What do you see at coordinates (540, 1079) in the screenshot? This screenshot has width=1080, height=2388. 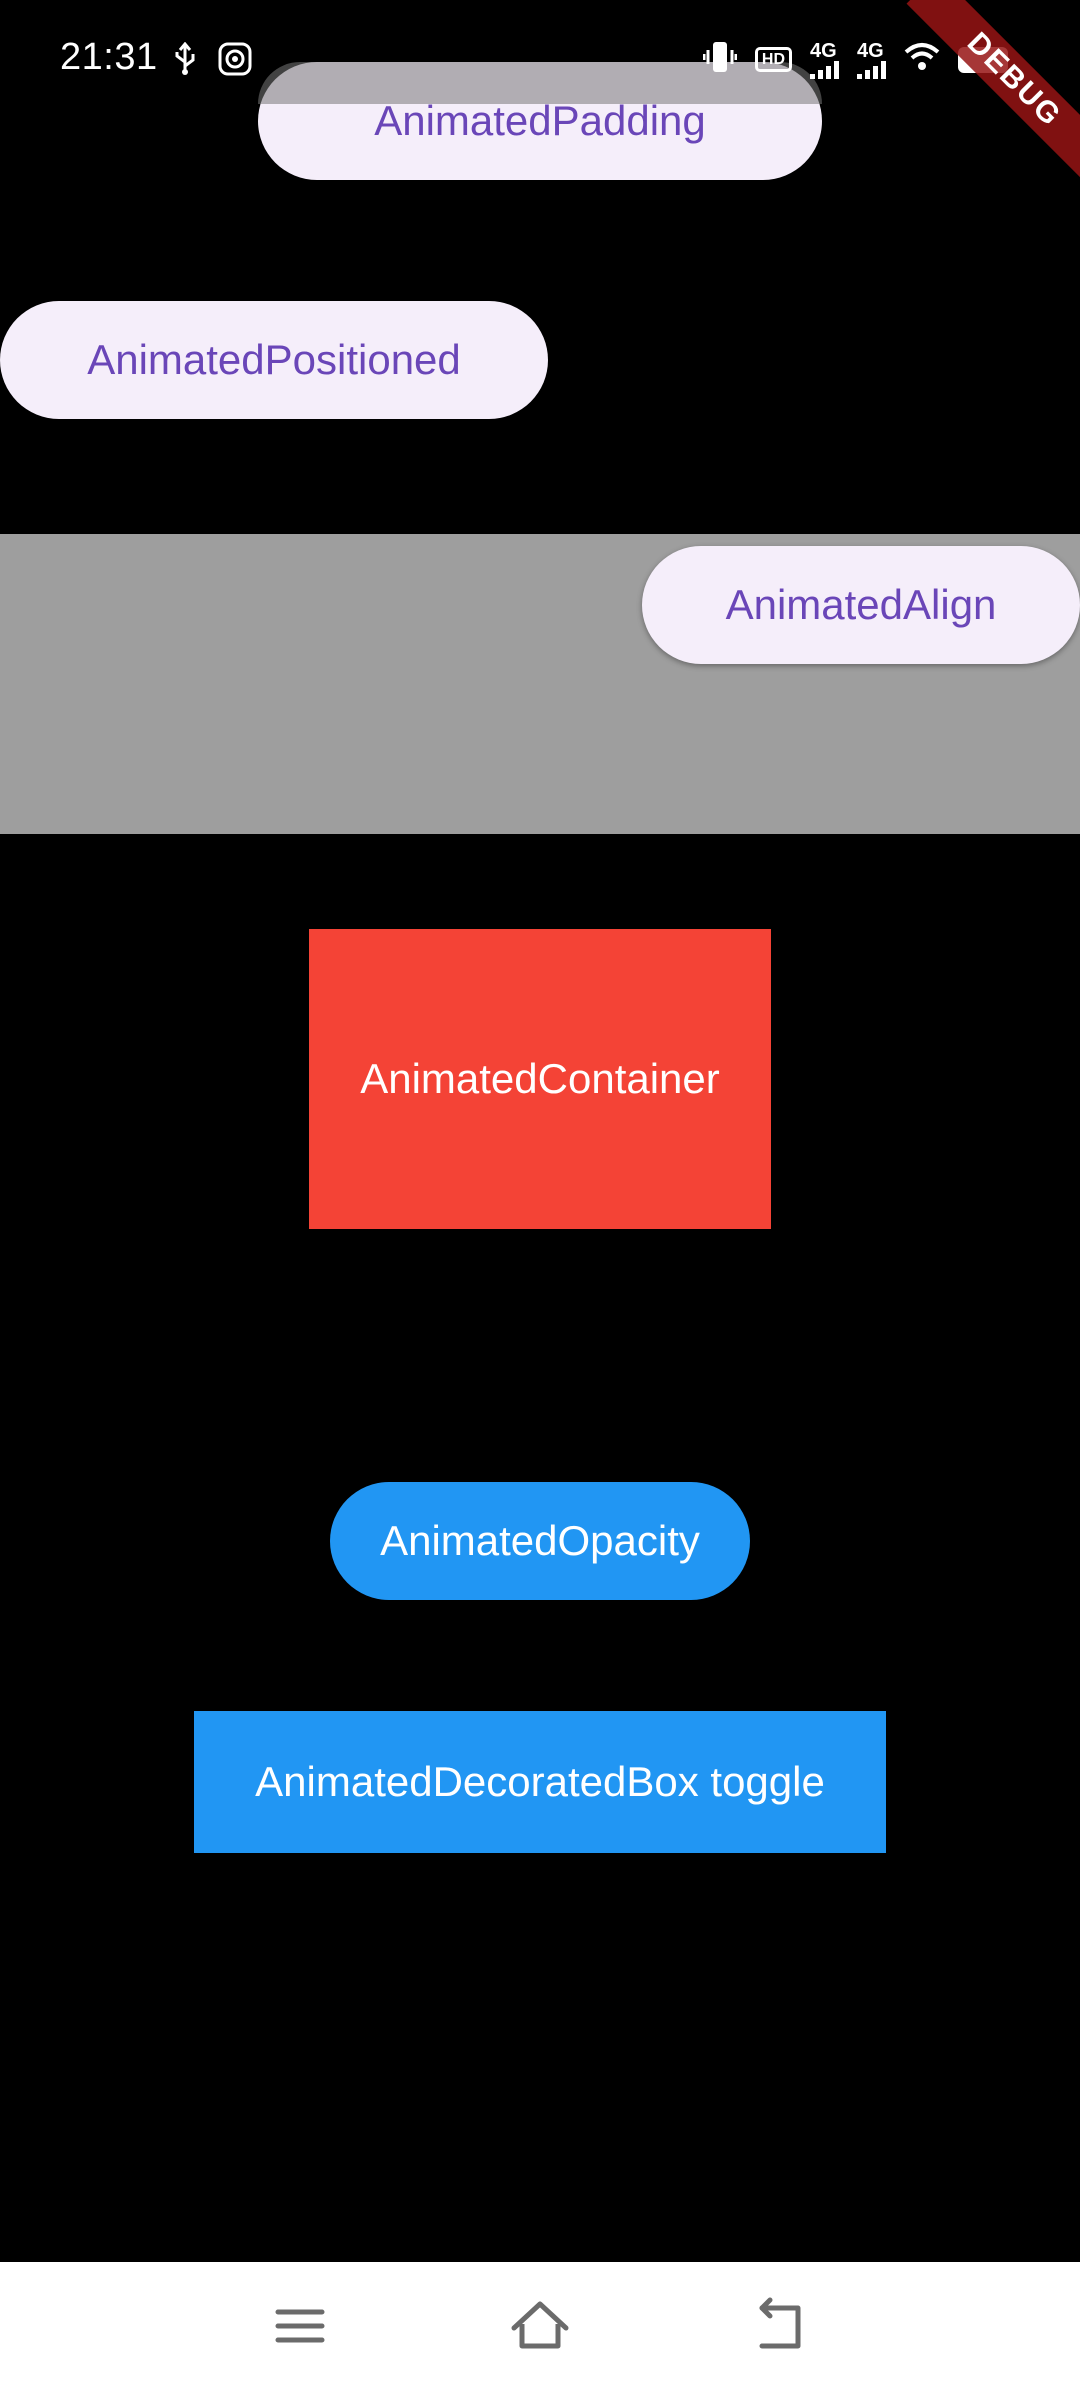 I see `animated-container: AnimatedContainer` at bounding box center [540, 1079].